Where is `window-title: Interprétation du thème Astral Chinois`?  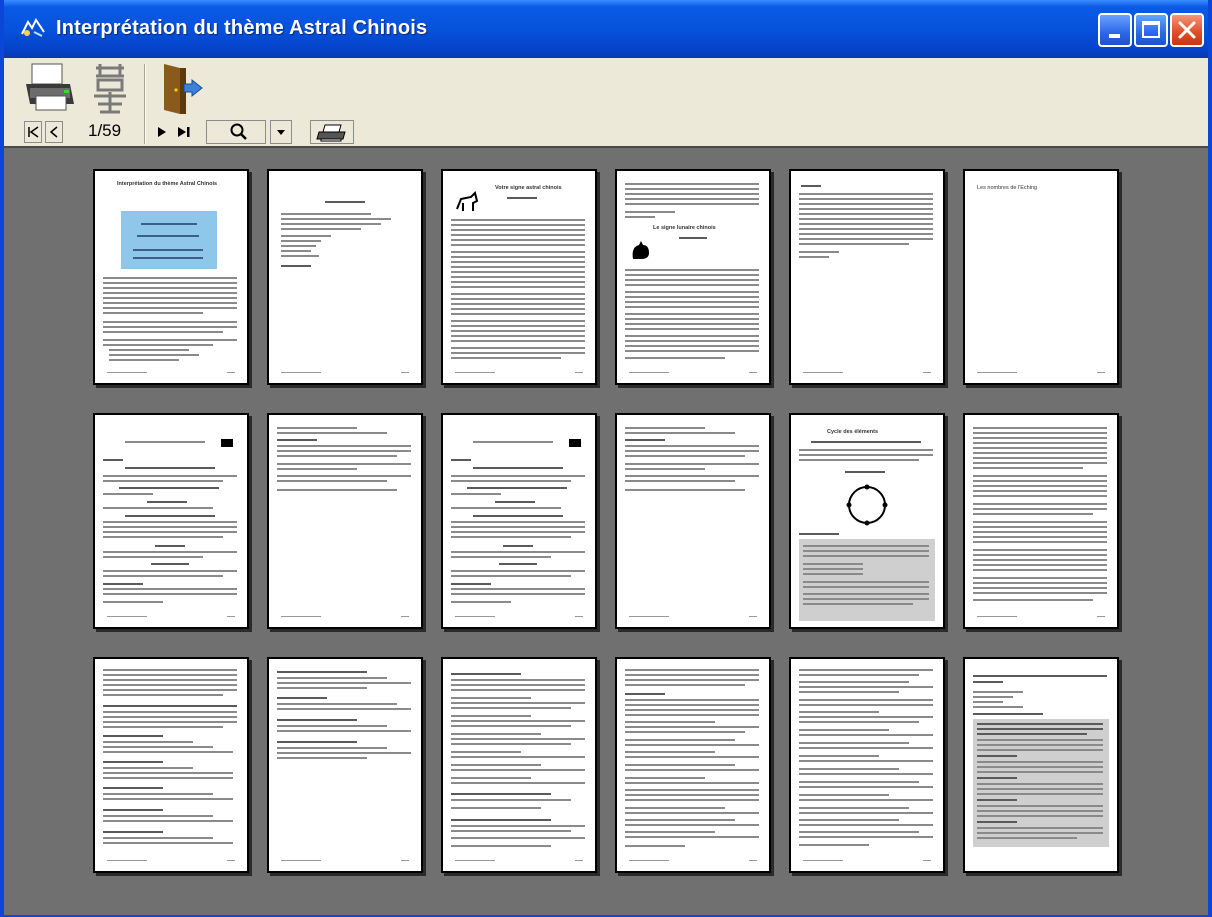
window-title: Interprétation du thème Astral Chinois is located at coordinates (242, 28).